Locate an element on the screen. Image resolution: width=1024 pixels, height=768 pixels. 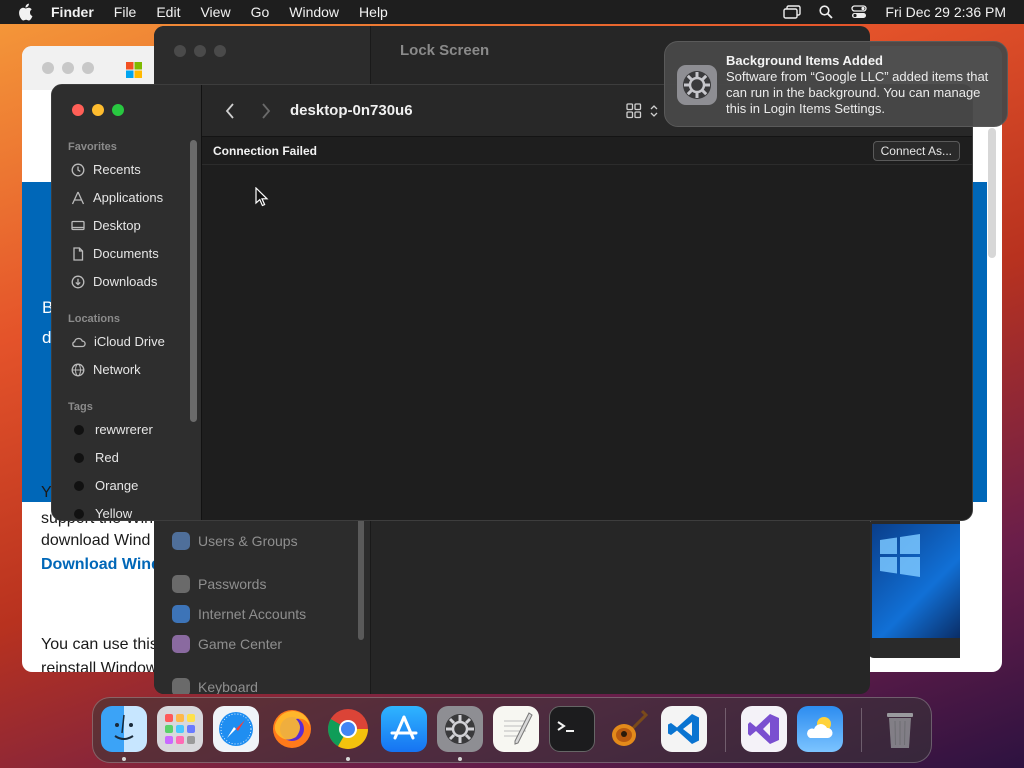
connection-status-text: Connection Failed is located at coordinates (265, 151).